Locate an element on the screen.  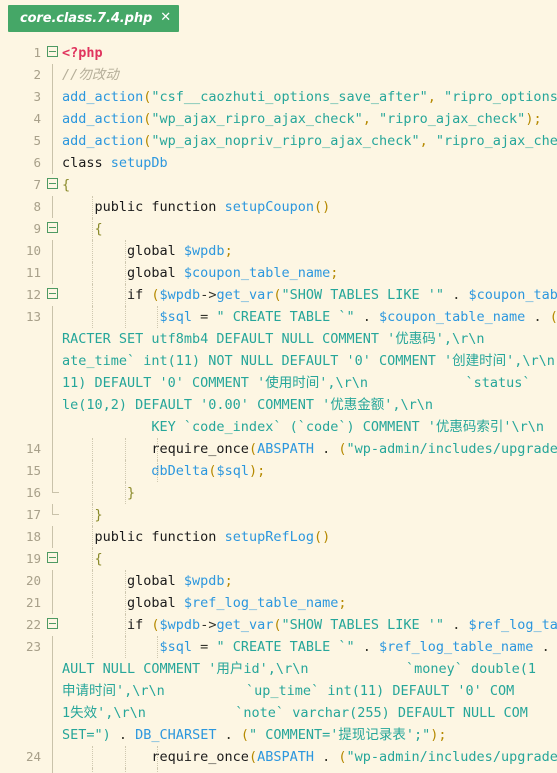
line-number-gutter: 5 is located at coordinates (23, 141).